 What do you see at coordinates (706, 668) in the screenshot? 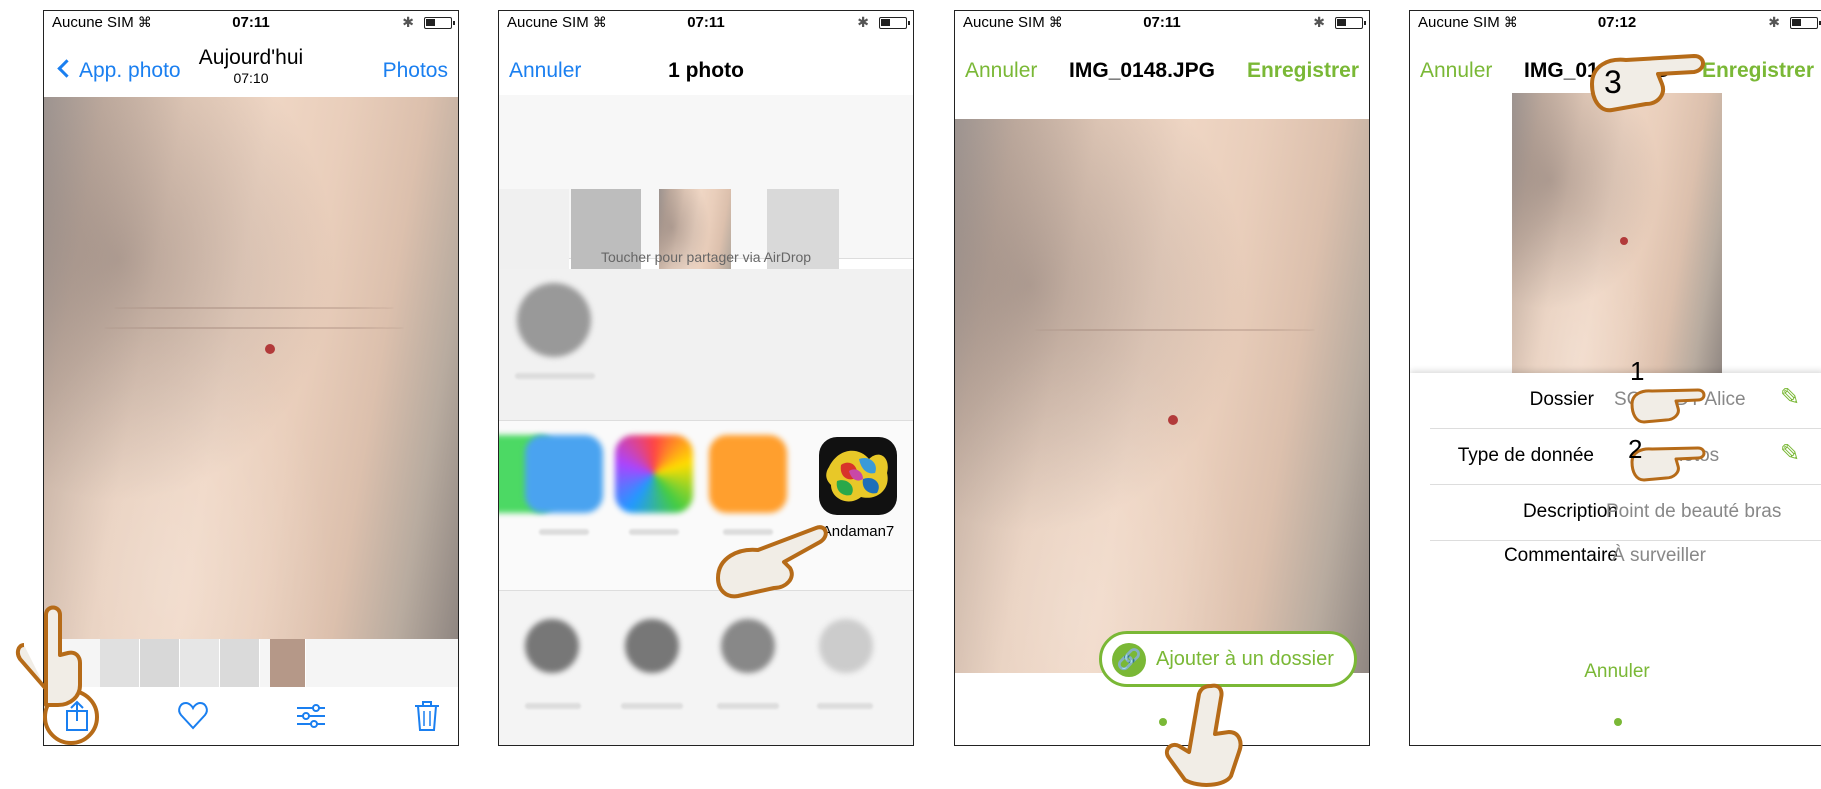
I see `actions-row` at bounding box center [706, 668].